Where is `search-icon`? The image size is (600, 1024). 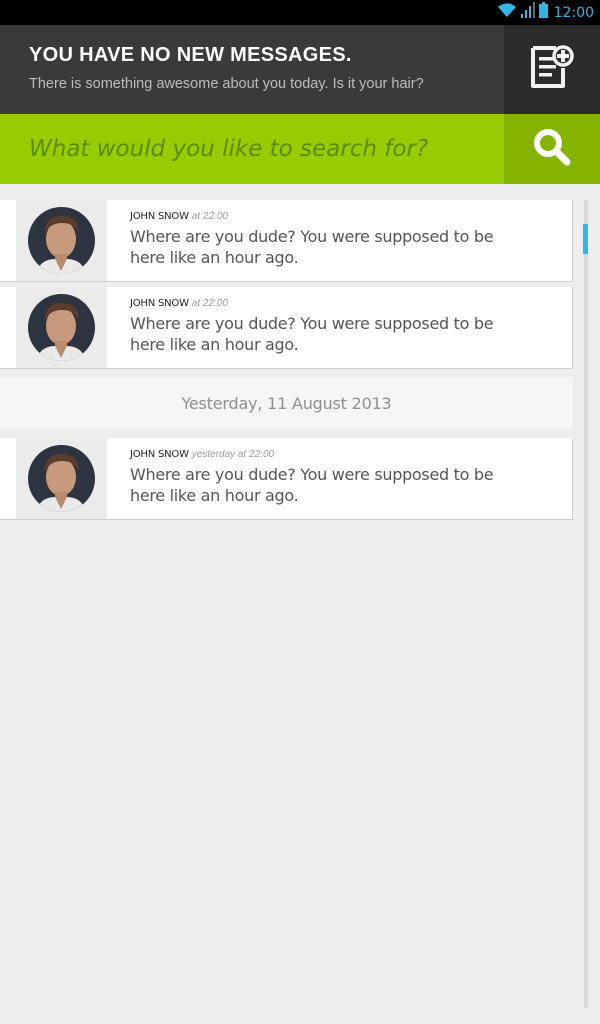
search-icon is located at coordinates (552, 149).